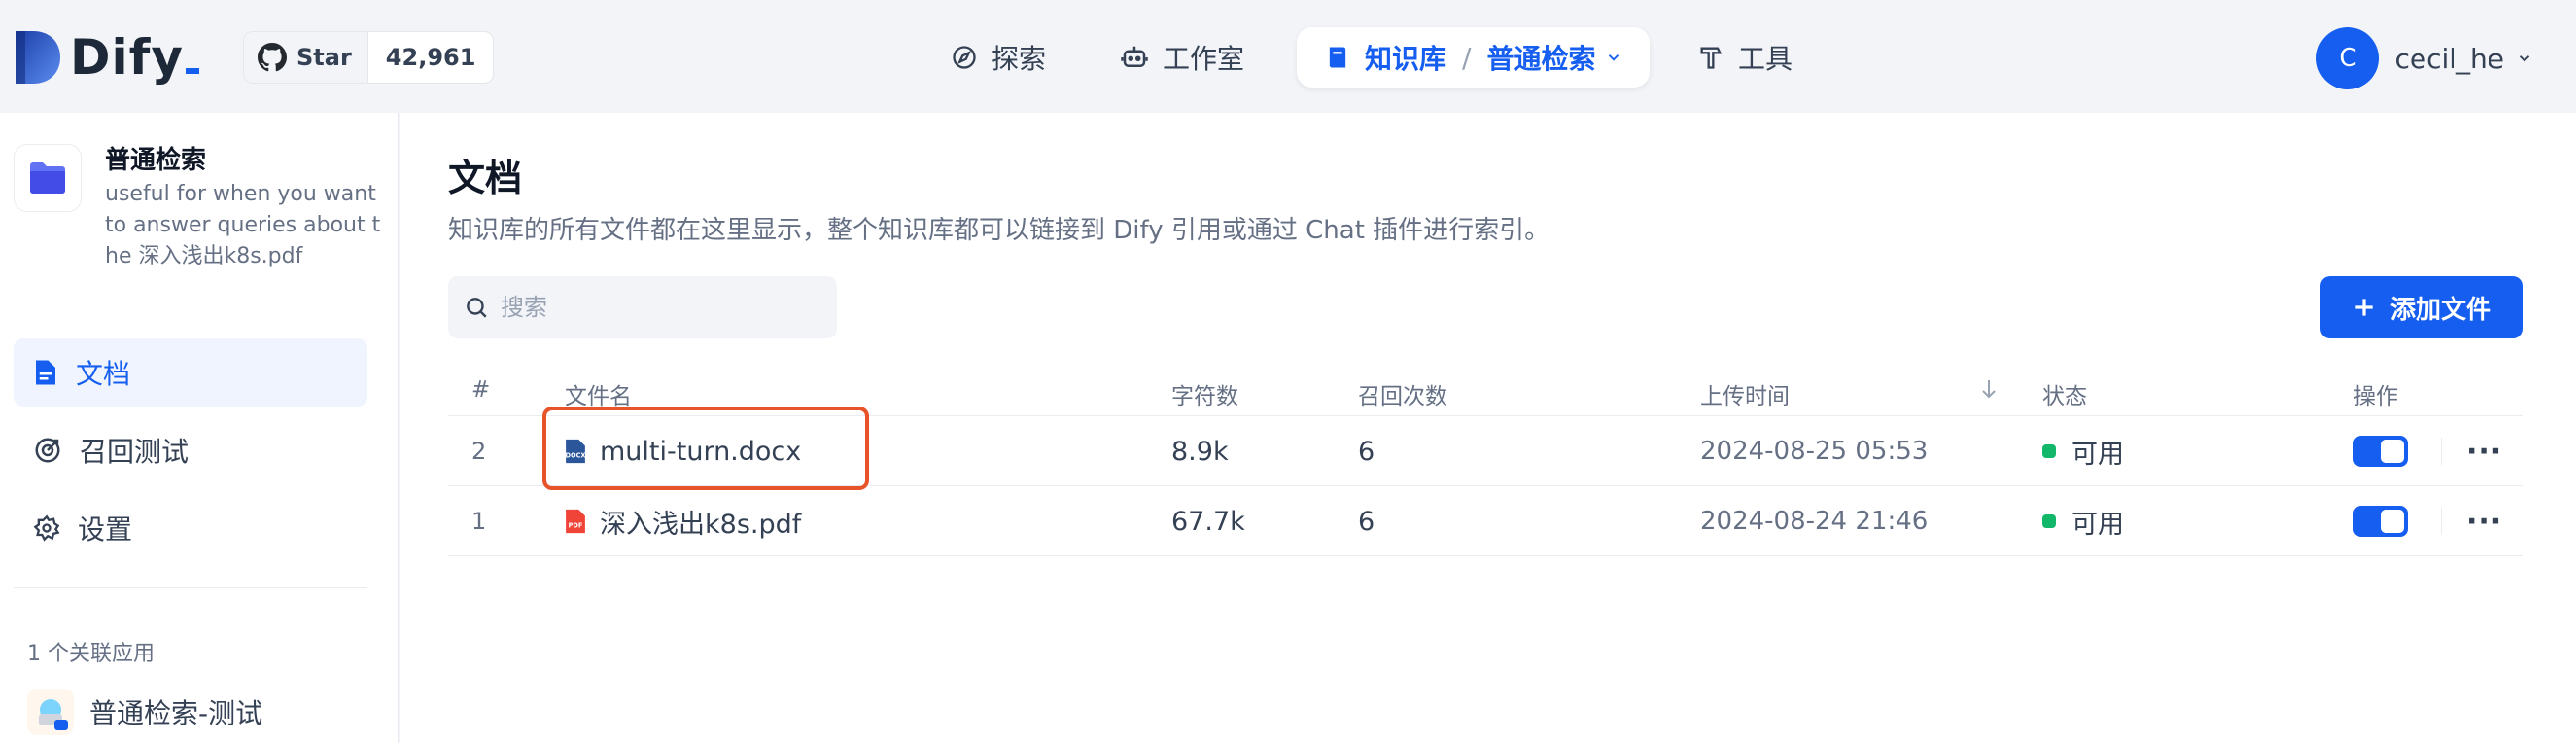 The width and height of the screenshot is (2576, 743). I want to click on sidebar-item-settings: 设置, so click(190, 528).